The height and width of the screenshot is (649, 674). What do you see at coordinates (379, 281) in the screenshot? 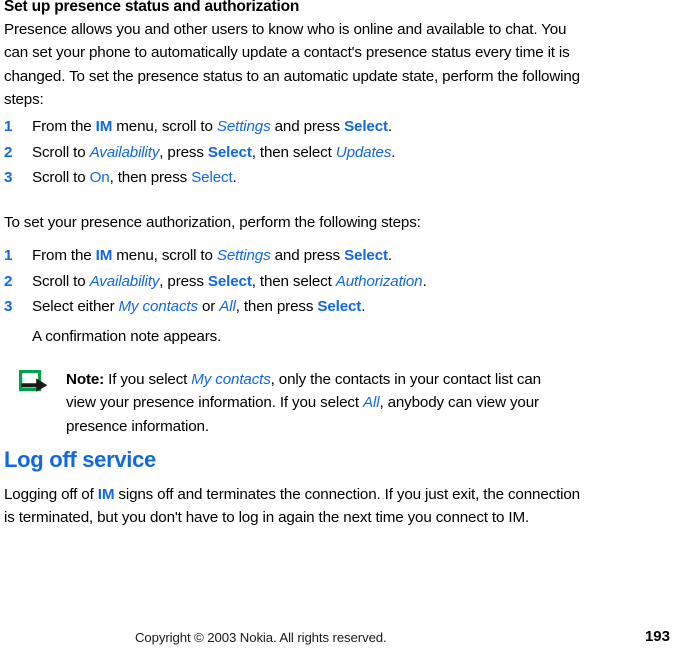
I see `step-2-run-5: Authorization` at bounding box center [379, 281].